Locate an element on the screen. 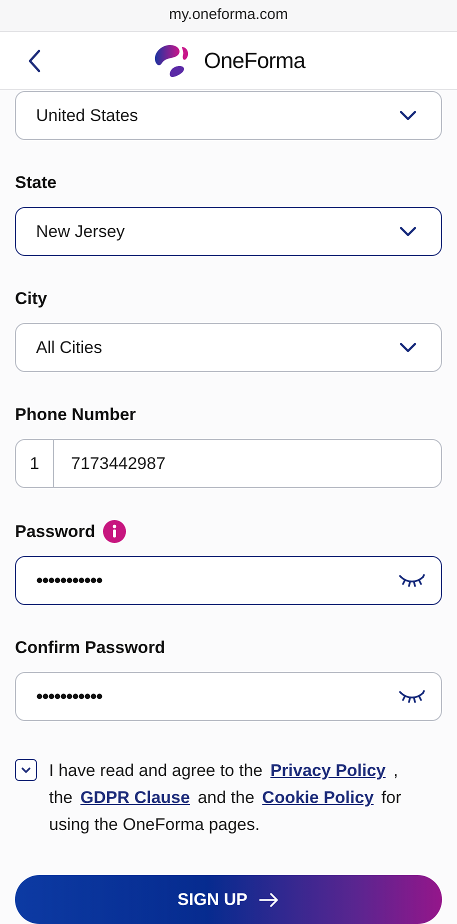 This screenshot has height=924, width=457. select-field: New Jersey is located at coordinates (228, 231).